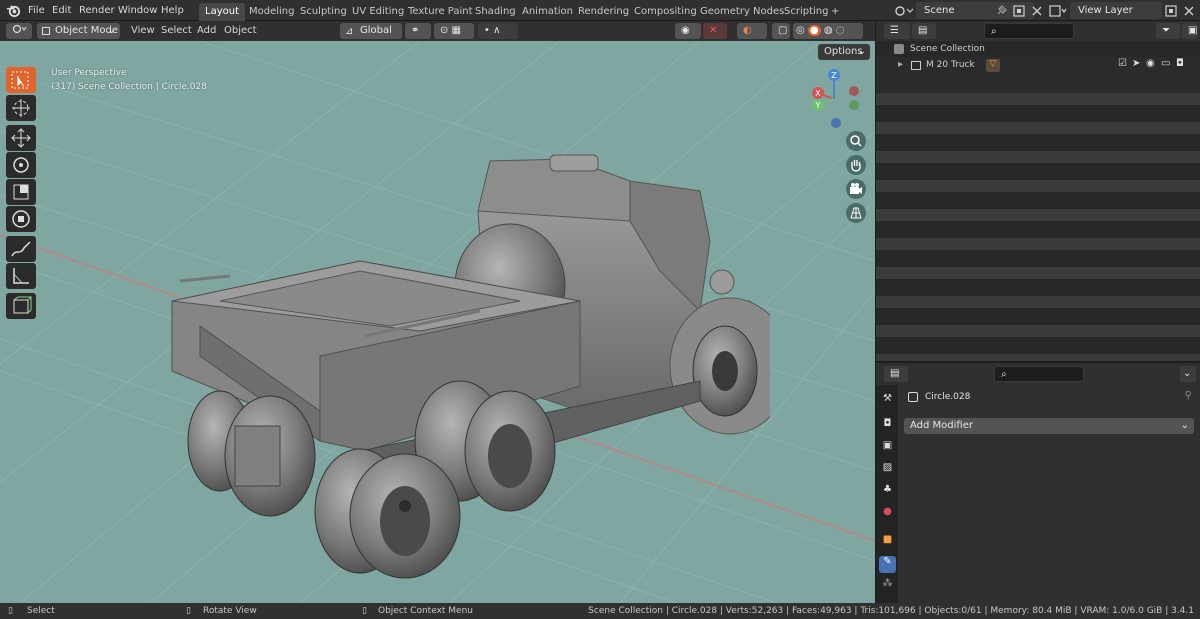 Image resolution: width=1200 pixels, height=619 pixels. Describe the element at coordinates (665, 12) in the screenshot. I see `tab-compositing: Compositing` at that location.